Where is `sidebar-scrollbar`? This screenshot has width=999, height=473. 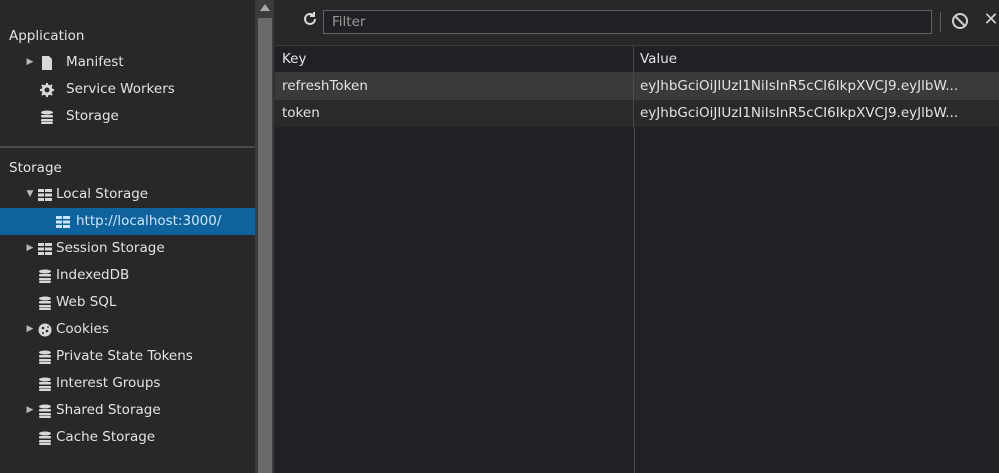 sidebar-scrollbar is located at coordinates (265, 236).